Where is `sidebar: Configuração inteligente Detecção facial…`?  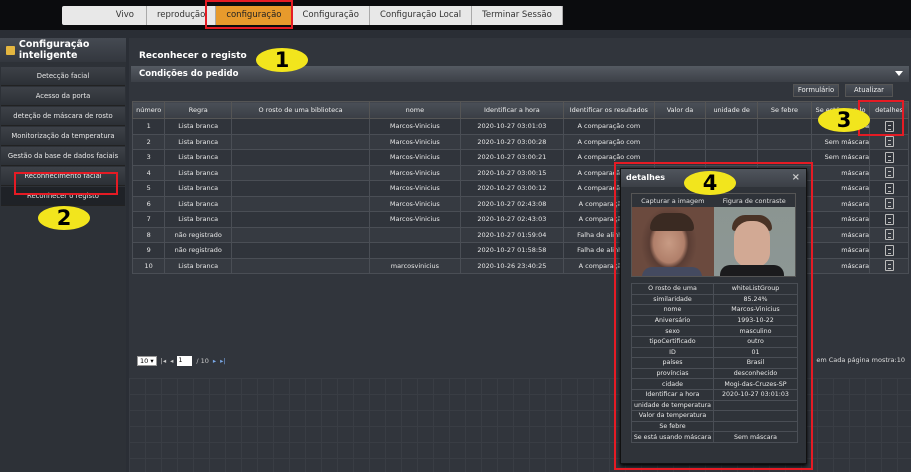
sidebar: Configuração inteligente Detecção facial… is located at coordinates (63, 255).